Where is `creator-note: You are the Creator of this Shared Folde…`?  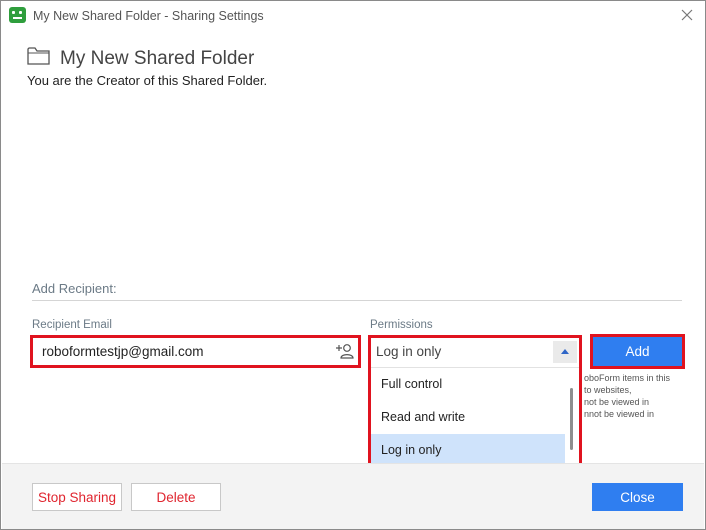
creator-note: You are the Creator of this Shared Folde… is located at coordinates (147, 80).